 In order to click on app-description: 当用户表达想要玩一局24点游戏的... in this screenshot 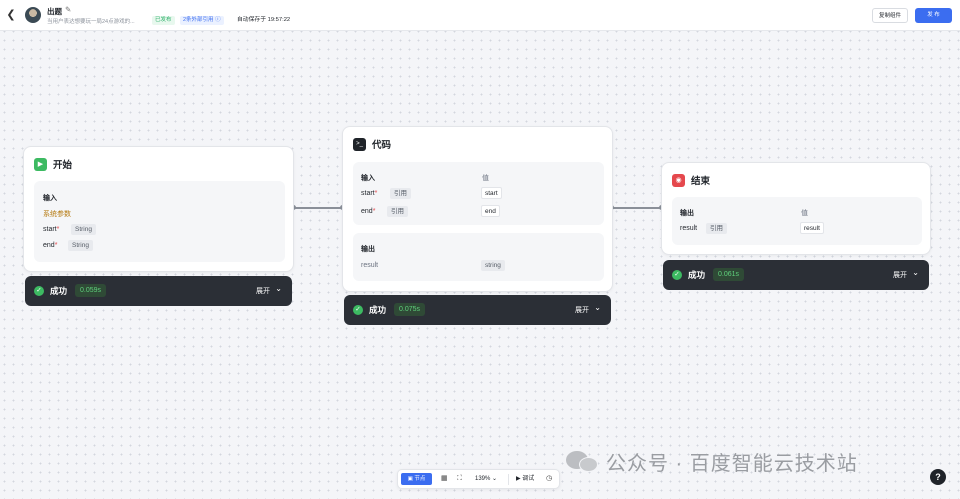, I will do `click(91, 22)`.